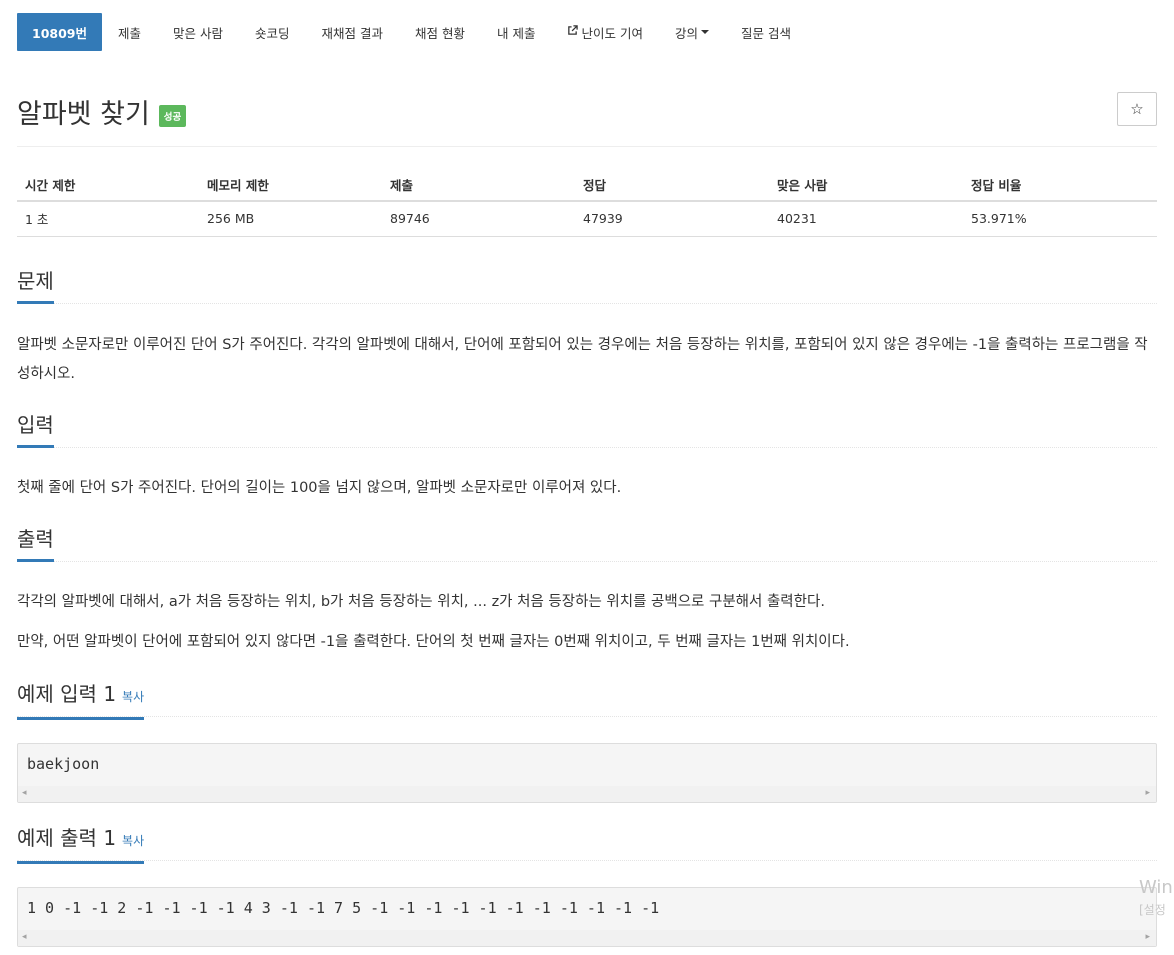 The width and height of the screenshot is (1174, 955). I want to click on nav-tab-rejudge: 재채점 결과, so click(352, 32).